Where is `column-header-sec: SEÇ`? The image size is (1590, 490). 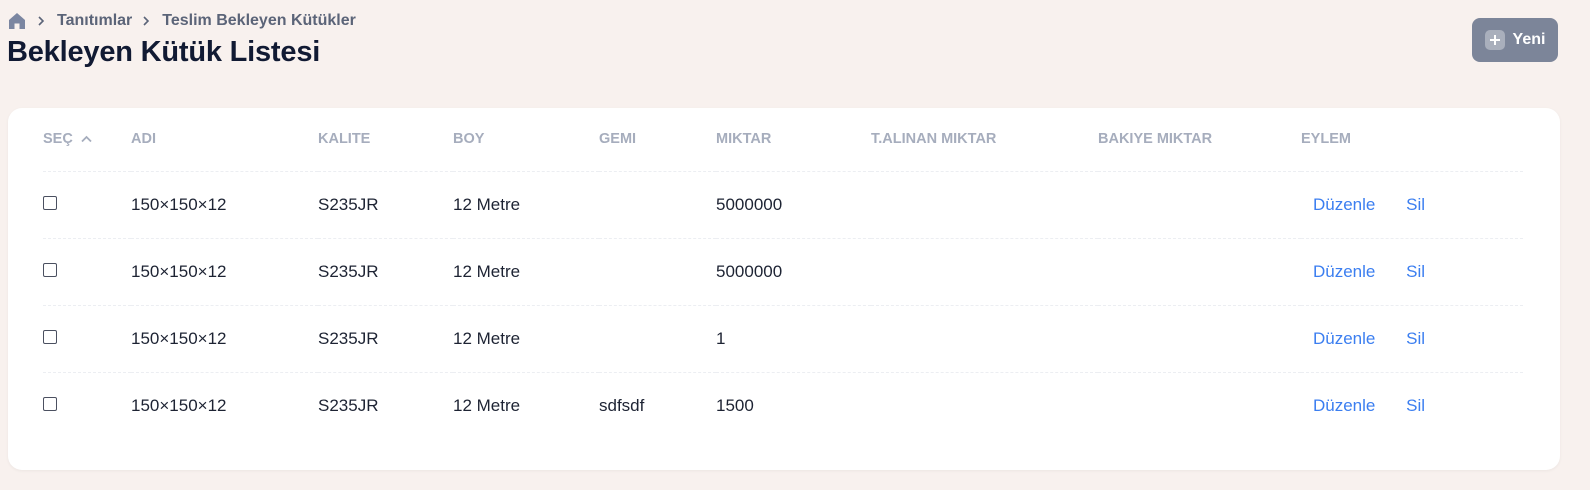 column-header-sec: SEÇ is located at coordinates (87, 140).